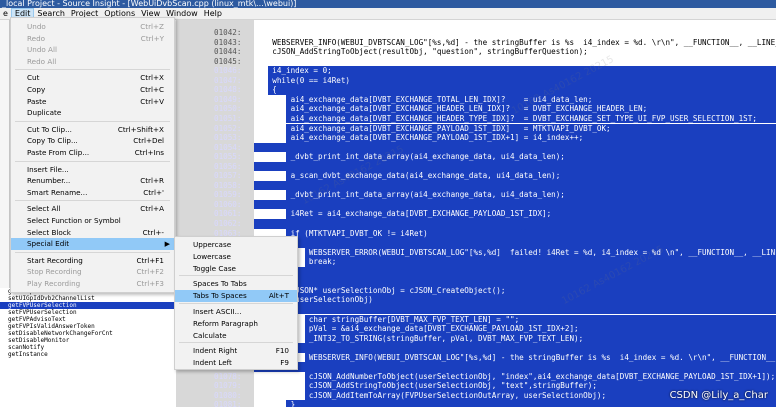 The width and height of the screenshot is (776, 407). Describe the element at coordinates (148, 141) in the screenshot. I see `menu-item-shortcut: Ctrl+Del` at that location.